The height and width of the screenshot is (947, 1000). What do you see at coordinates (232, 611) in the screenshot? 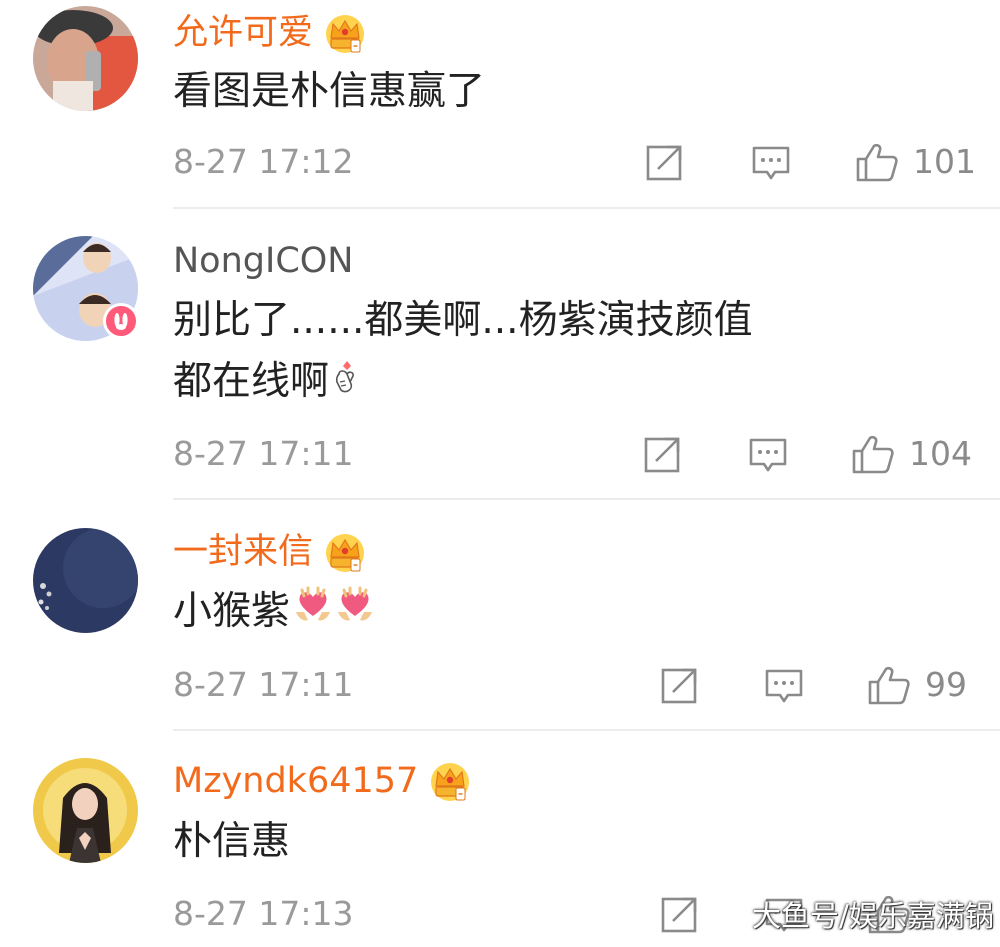
I see `comment-text: 小猴紫` at bounding box center [232, 611].